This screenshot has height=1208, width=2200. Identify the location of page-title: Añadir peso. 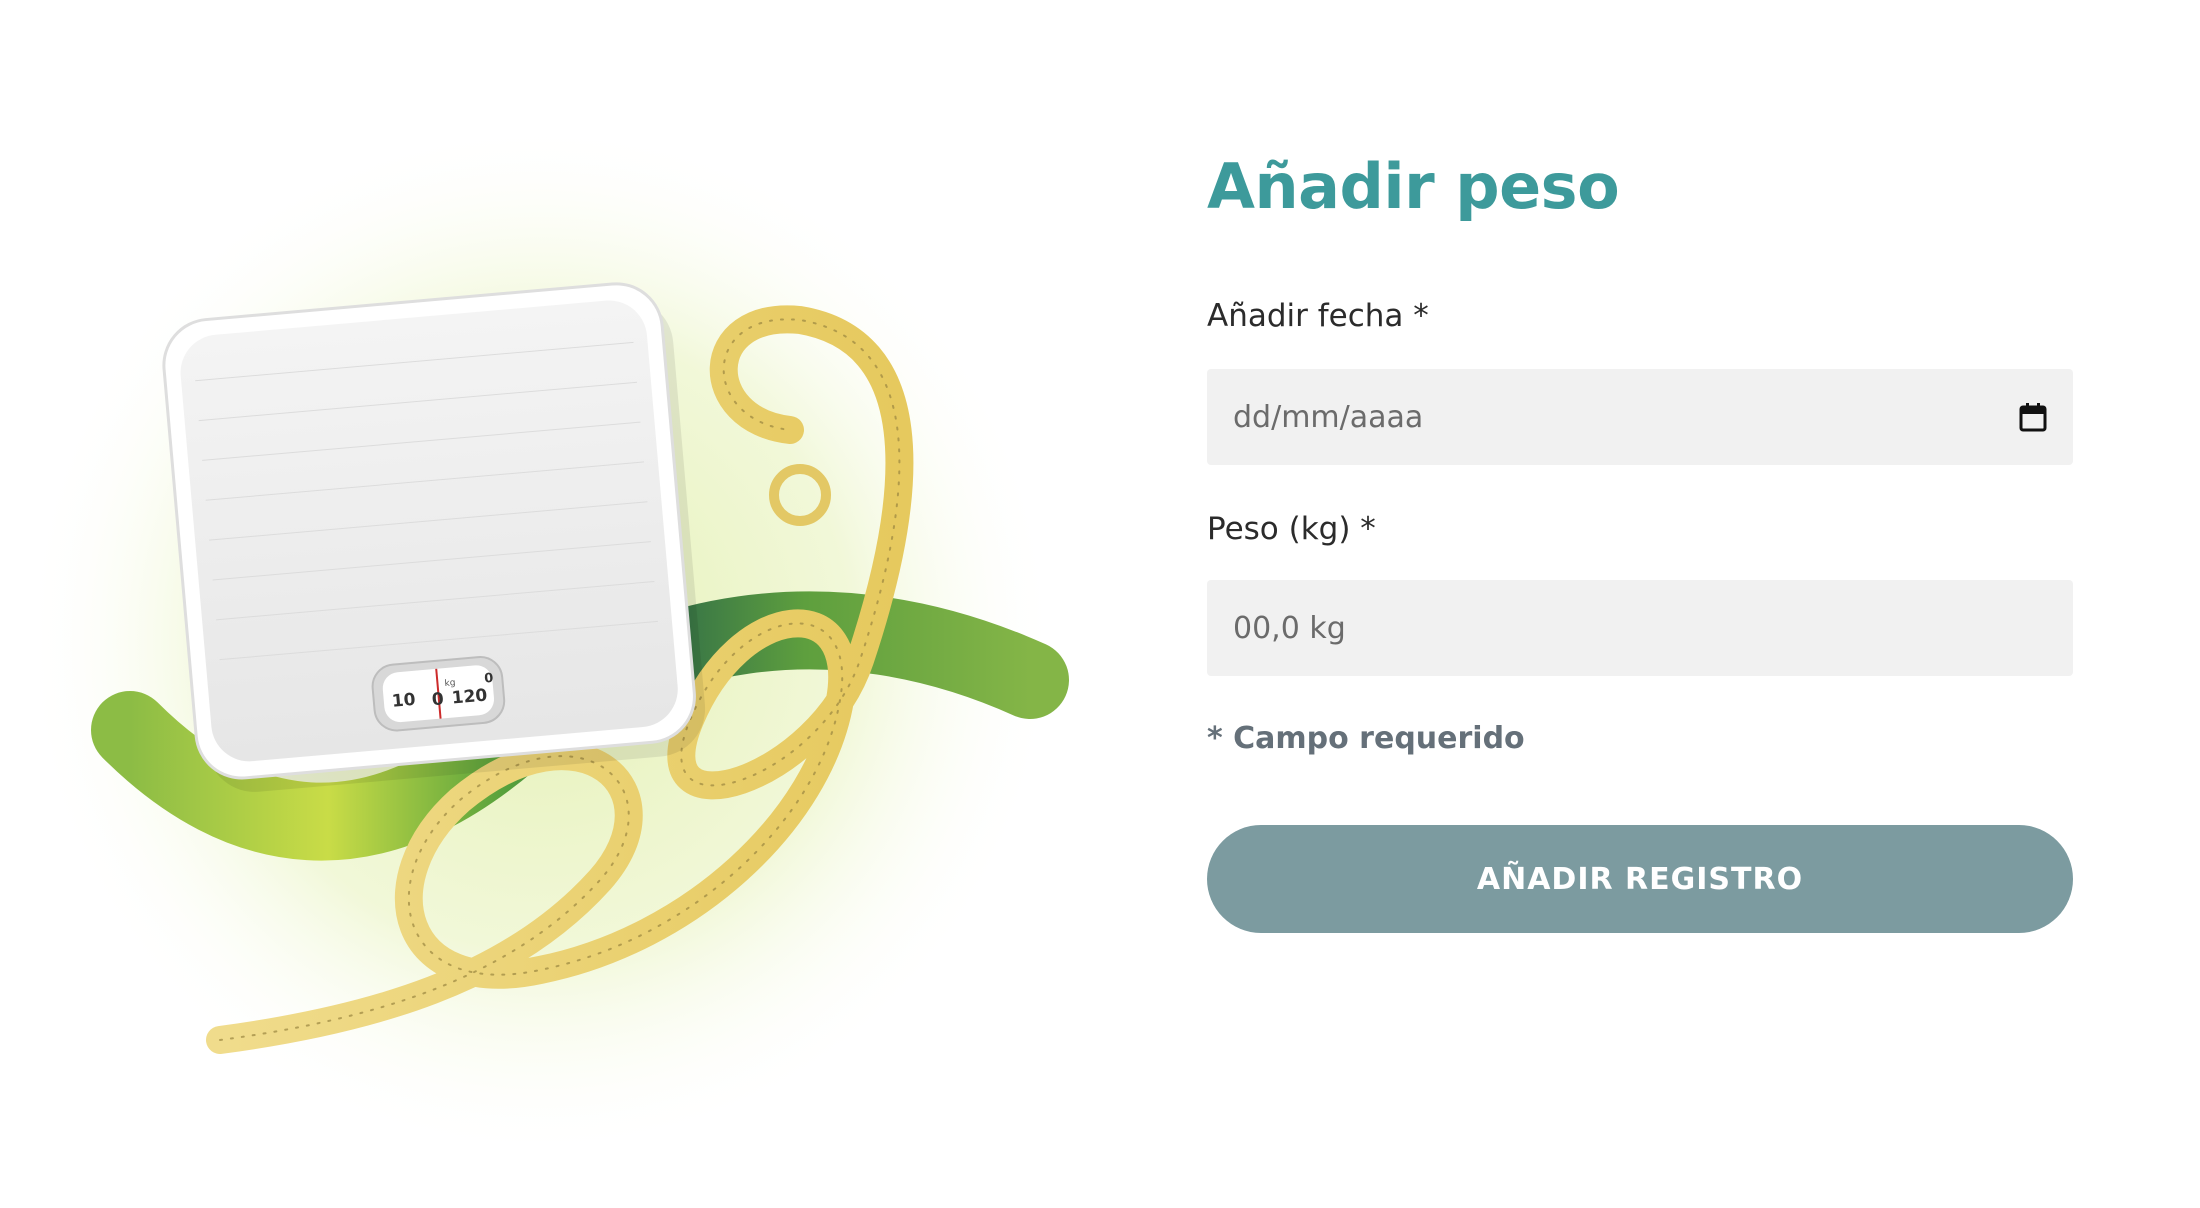
(1413, 186).